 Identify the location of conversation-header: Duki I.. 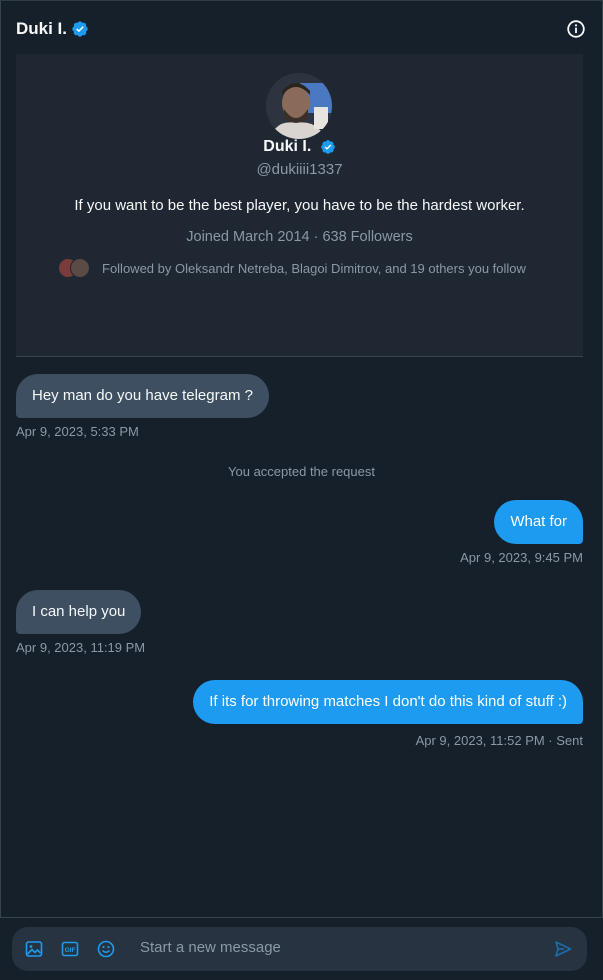
(301, 29).